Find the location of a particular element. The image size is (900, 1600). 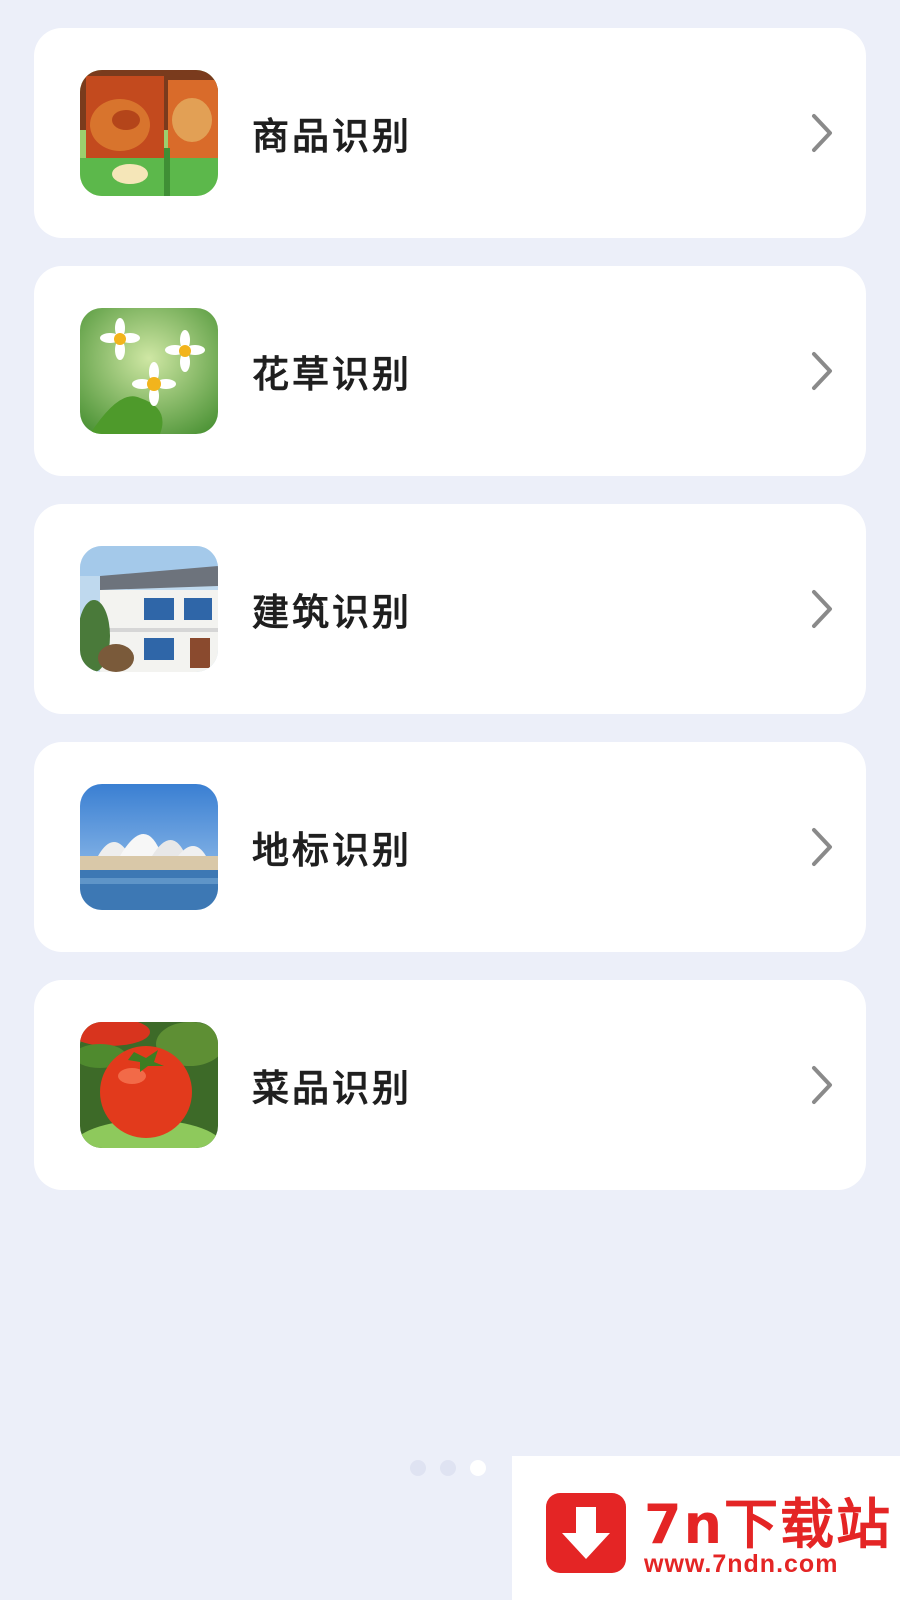

goods-product-thumbnail is located at coordinates (149, 133).